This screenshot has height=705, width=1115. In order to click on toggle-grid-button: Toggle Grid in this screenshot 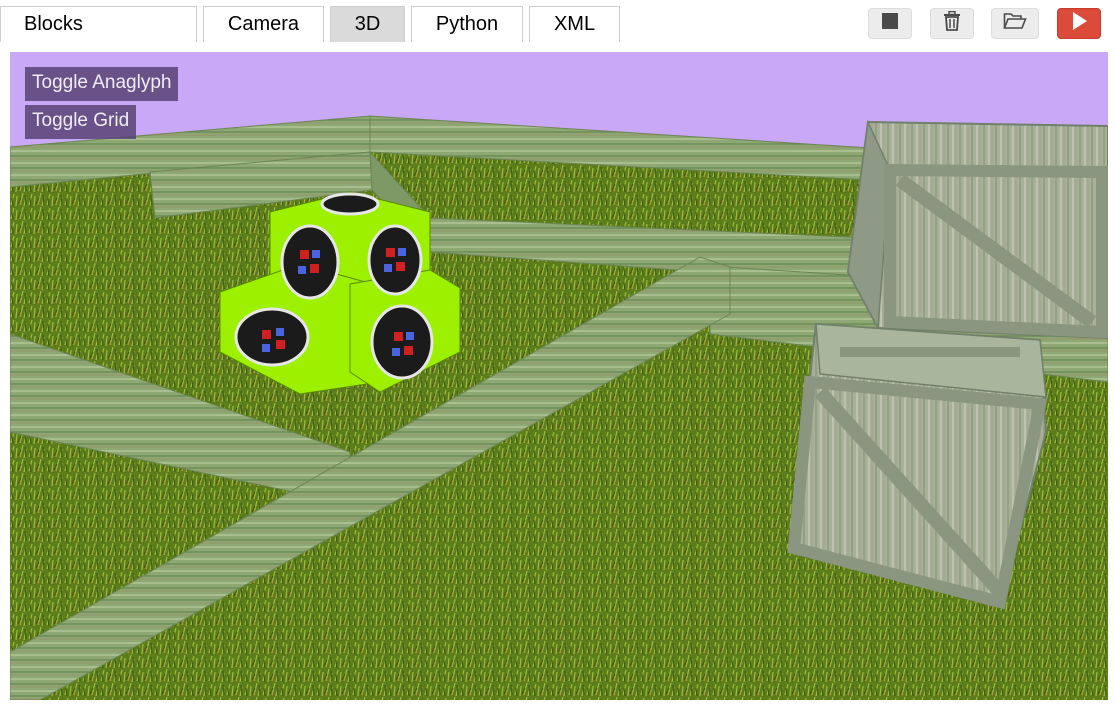, I will do `click(81, 122)`.